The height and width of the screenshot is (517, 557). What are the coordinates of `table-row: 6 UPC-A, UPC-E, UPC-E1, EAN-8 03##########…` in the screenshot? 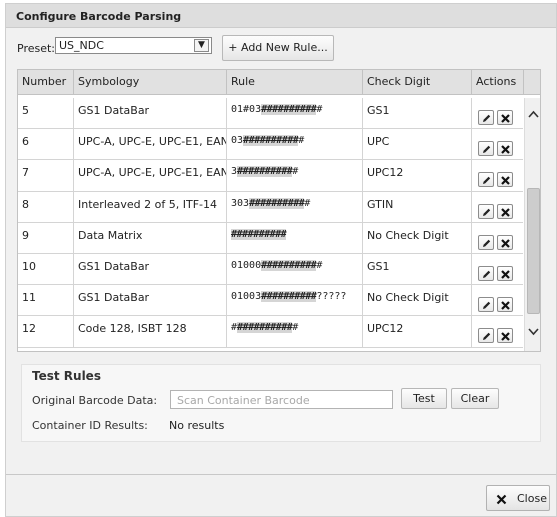 It's located at (270, 145).